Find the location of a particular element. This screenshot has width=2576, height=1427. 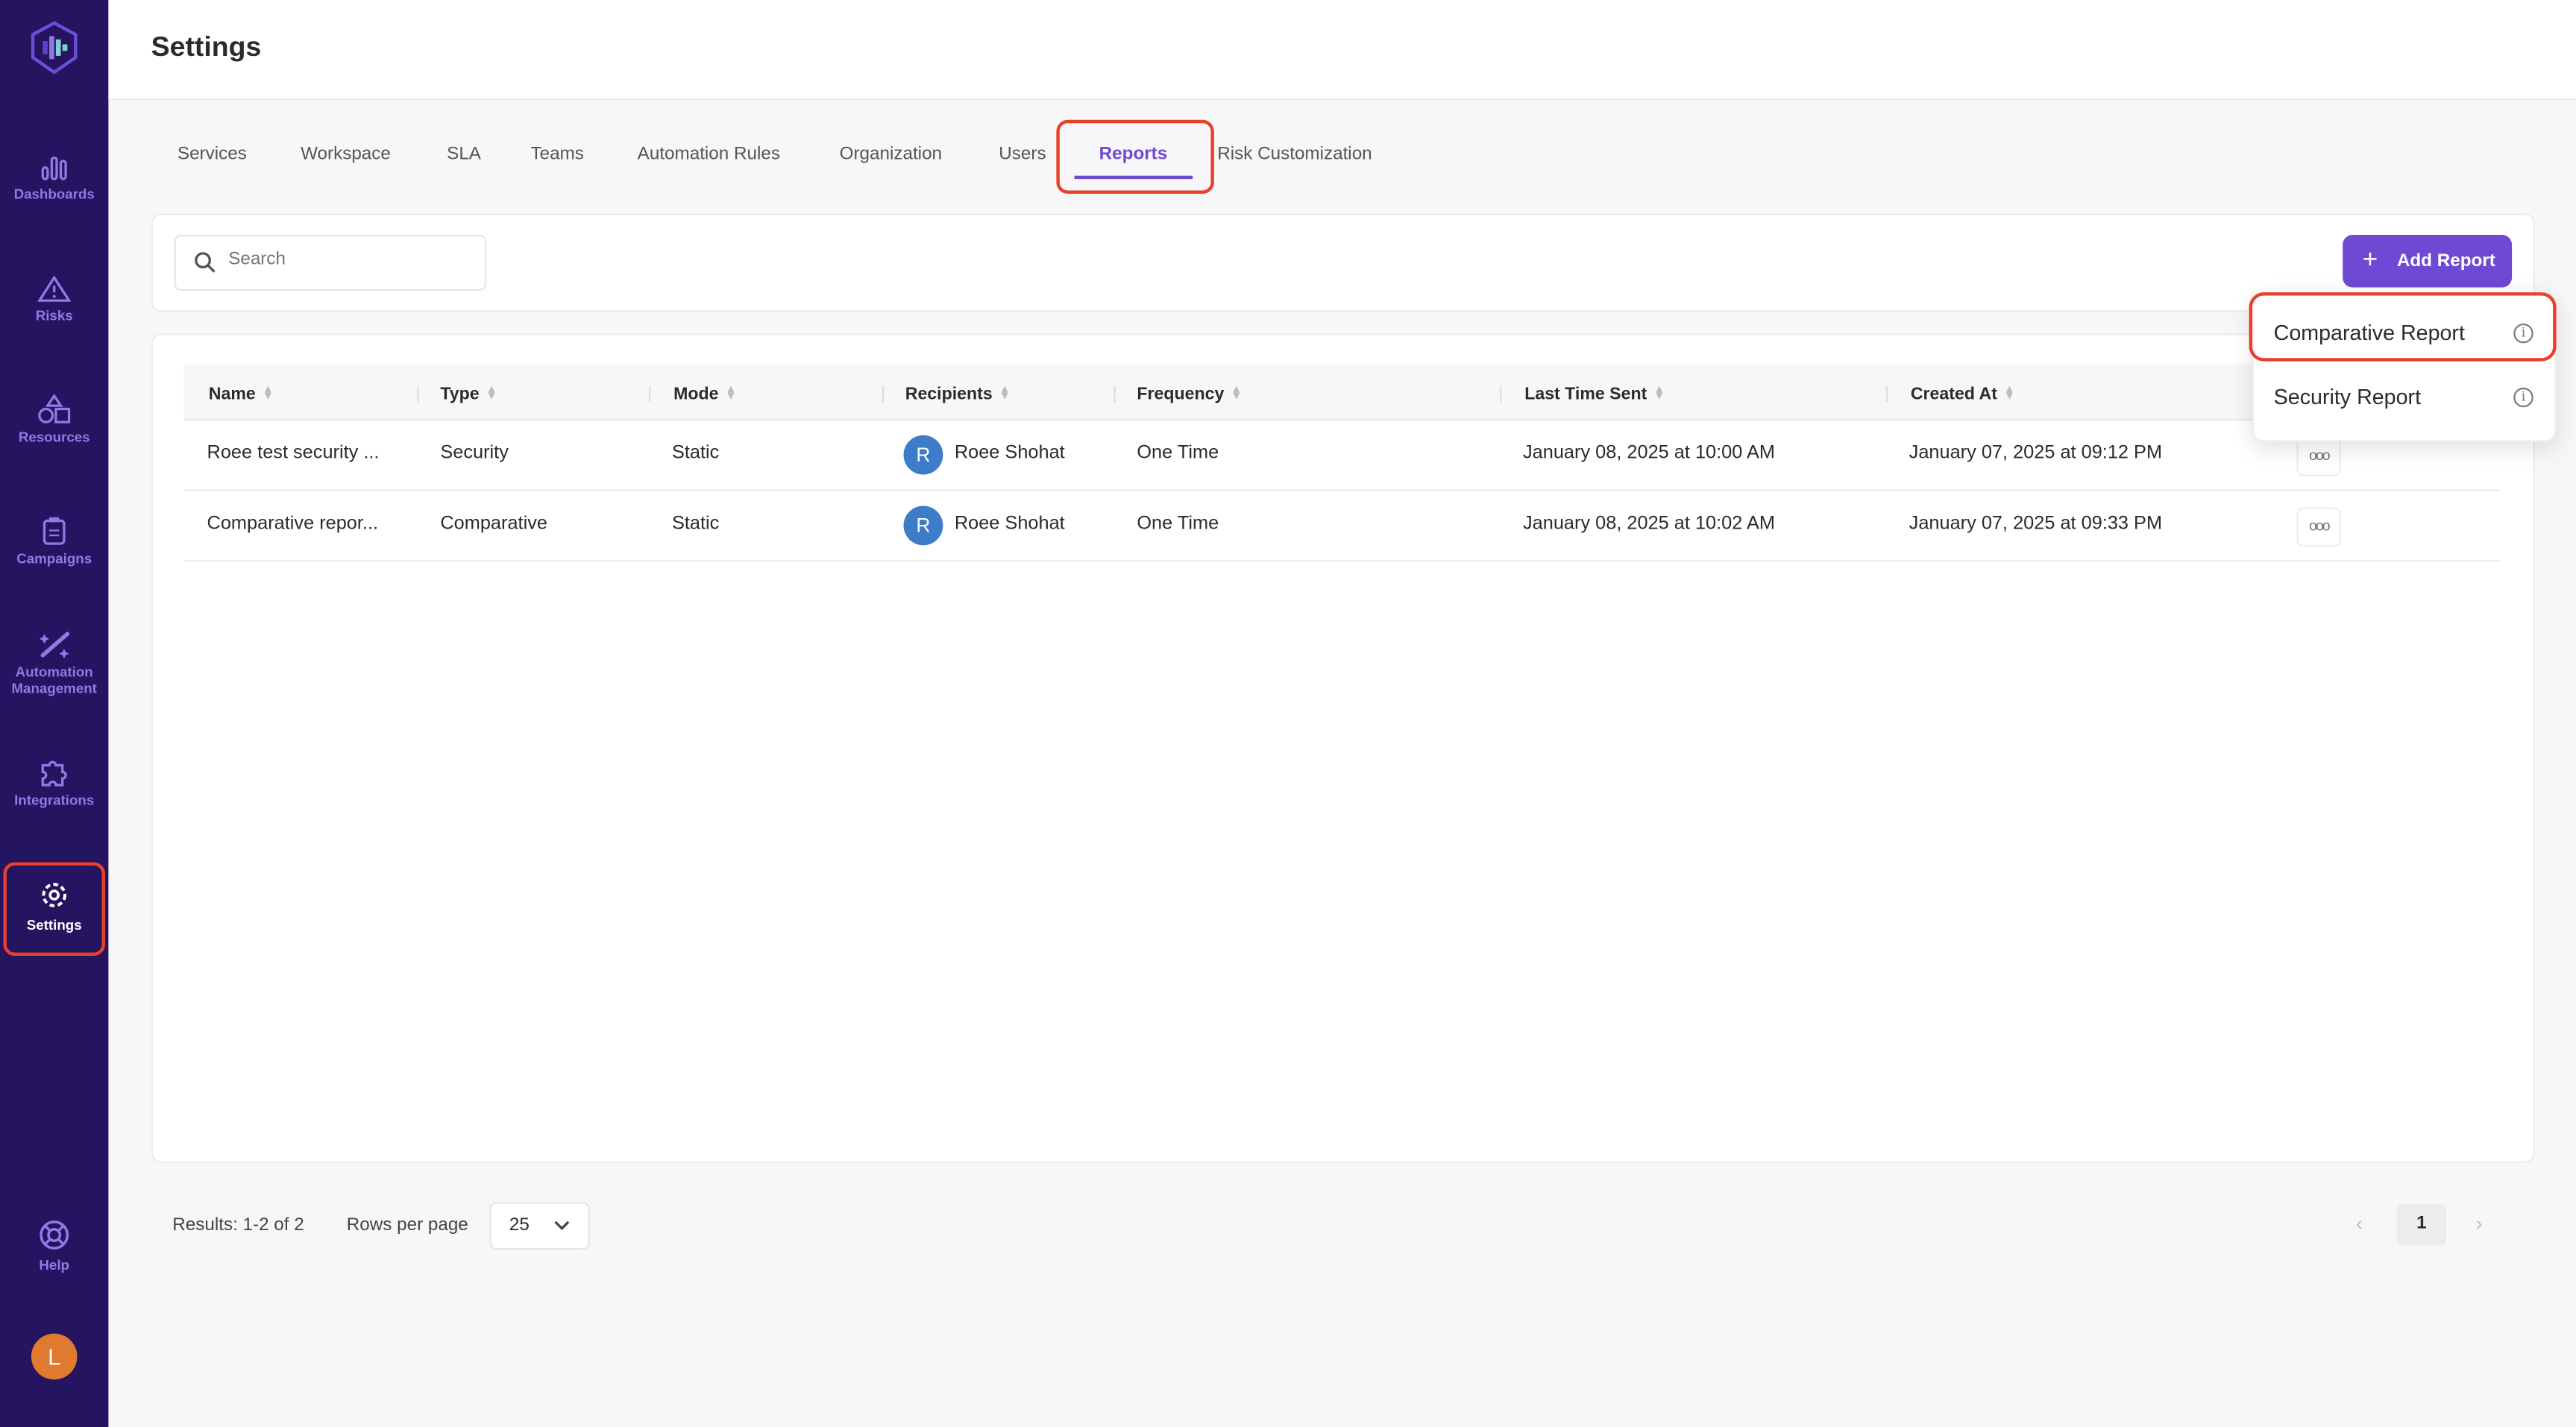

lifebuoy-icon is located at coordinates (55, 1235).